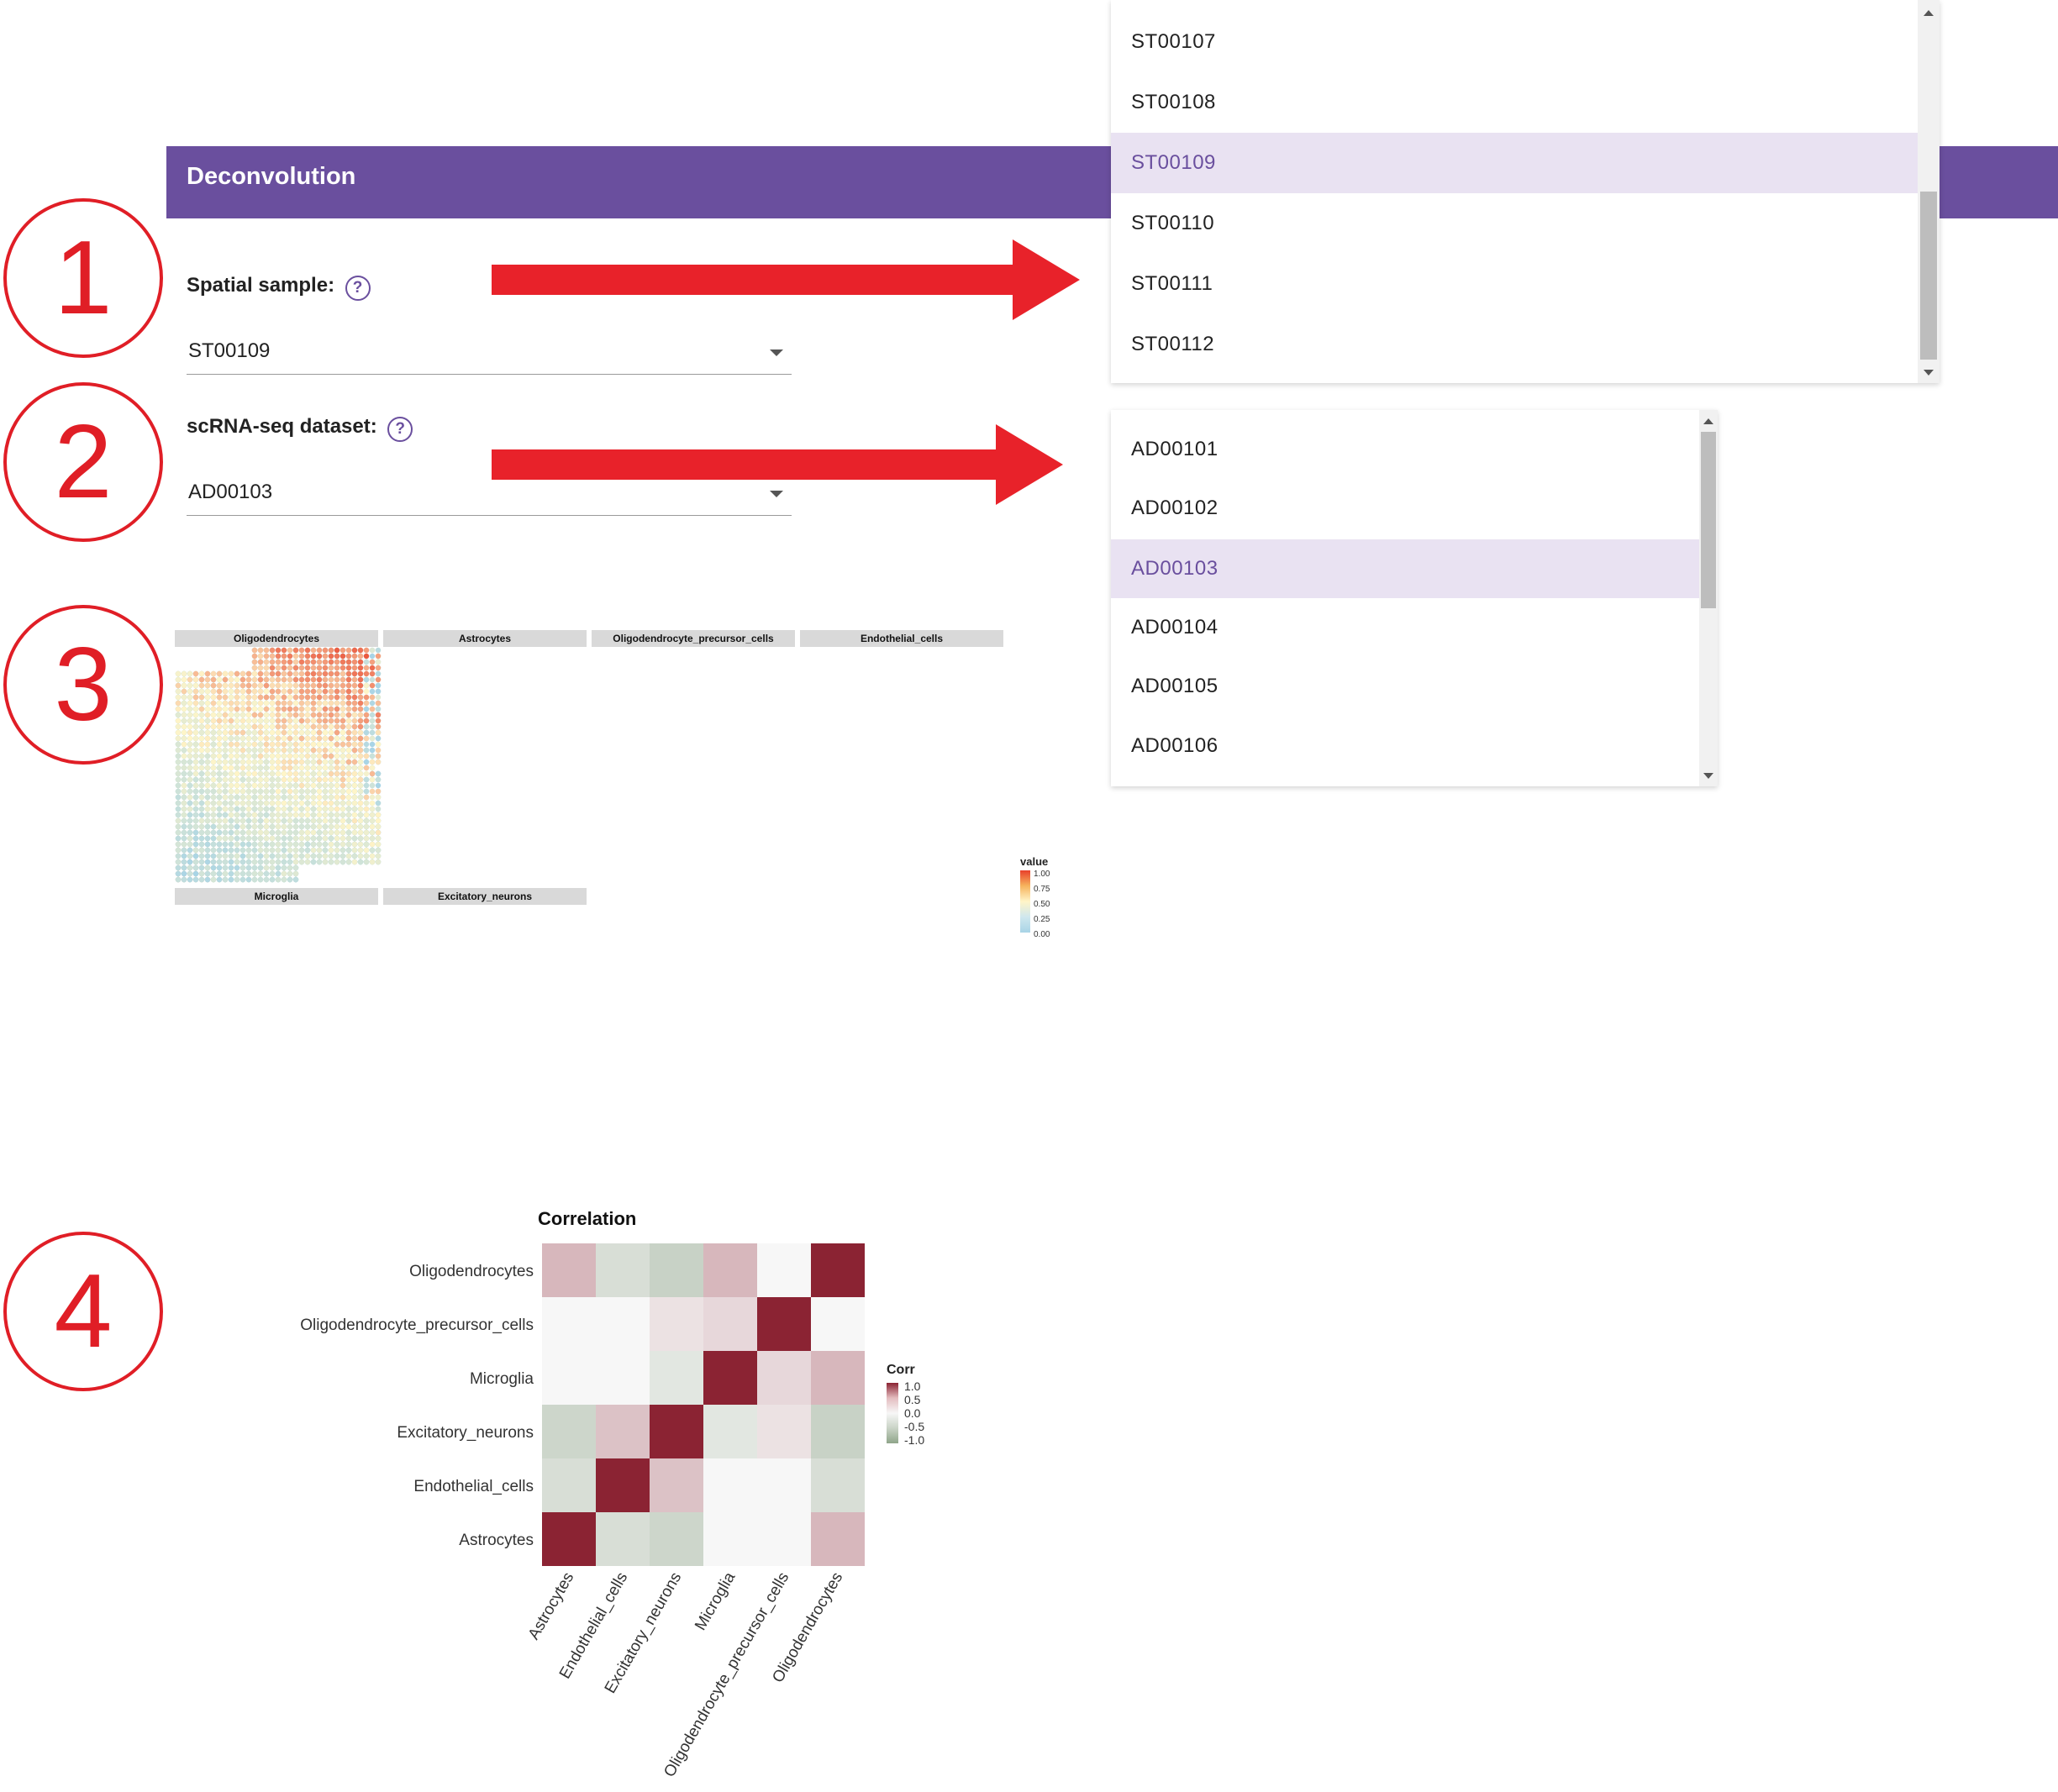 The image size is (2058, 1792). Describe the element at coordinates (83, 278) in the screenshot. I see `step-1-marker: 1` at that location.